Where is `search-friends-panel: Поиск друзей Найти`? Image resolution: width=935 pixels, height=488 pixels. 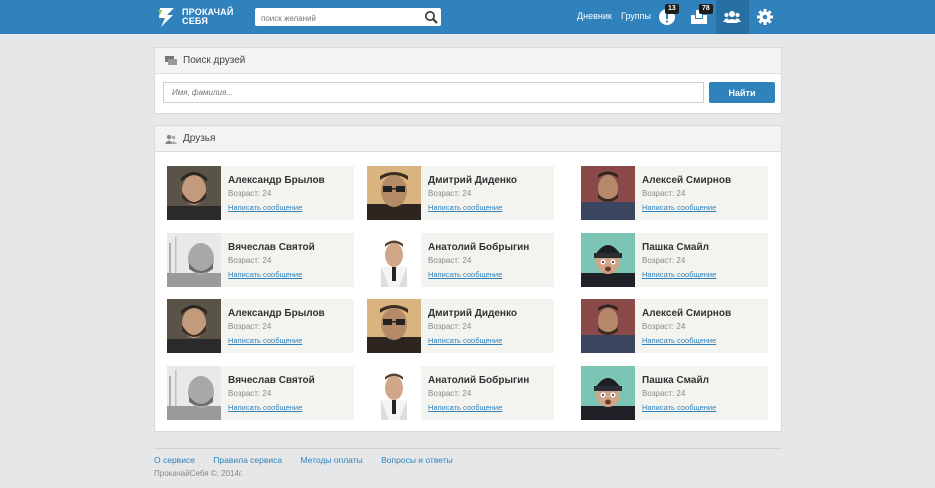
search-friends-panel: Поиск друзей Найти is located at coordinates (468, 80).